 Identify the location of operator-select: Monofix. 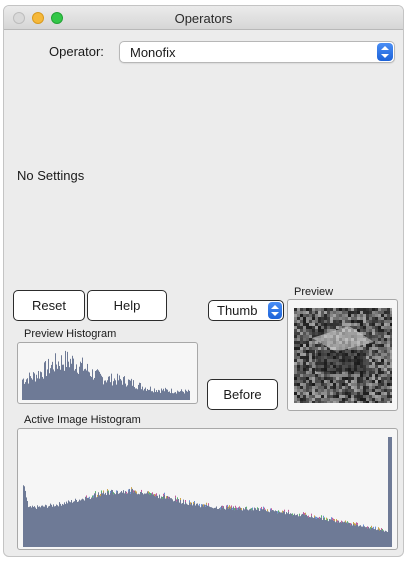
(257, 52).